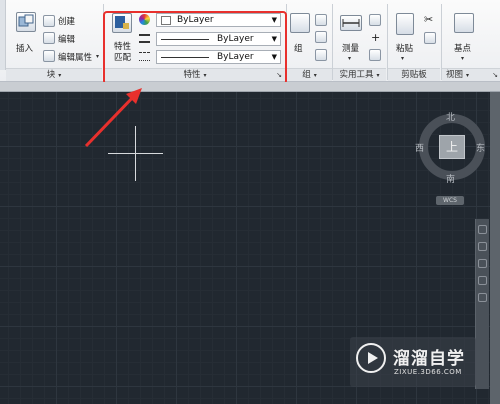  What do you see at coordinates (26, 22) in the screenshot?
I see `insert-block-icon` at bounding box center [26, 22].